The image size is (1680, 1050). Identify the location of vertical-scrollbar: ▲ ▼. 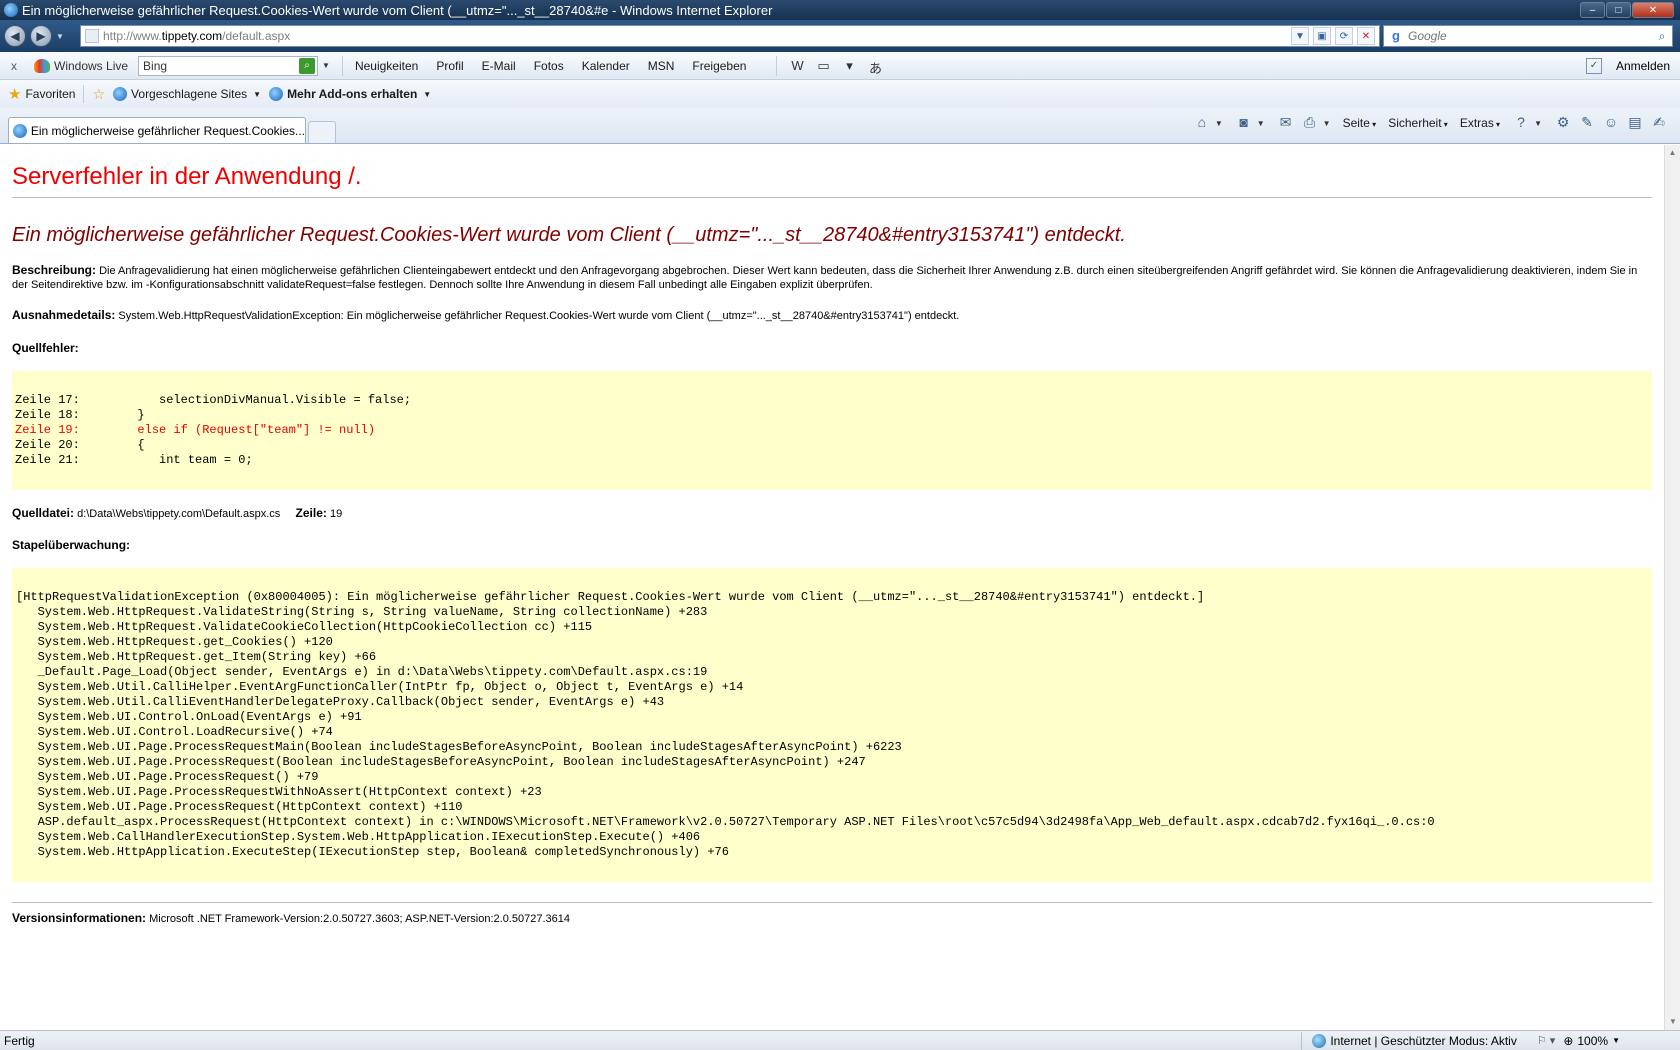
(1672, 587).